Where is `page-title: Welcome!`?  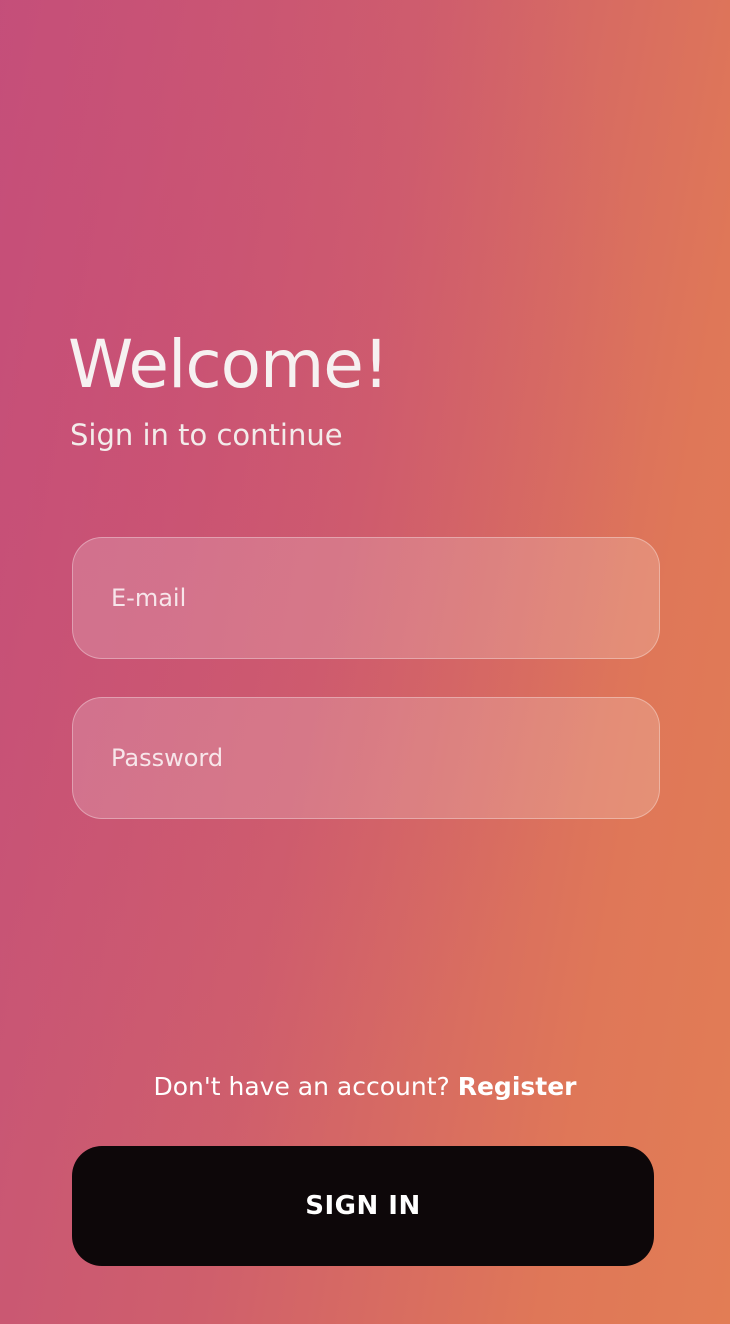 page-title: Welcome! is located at coordinates (228, 364).